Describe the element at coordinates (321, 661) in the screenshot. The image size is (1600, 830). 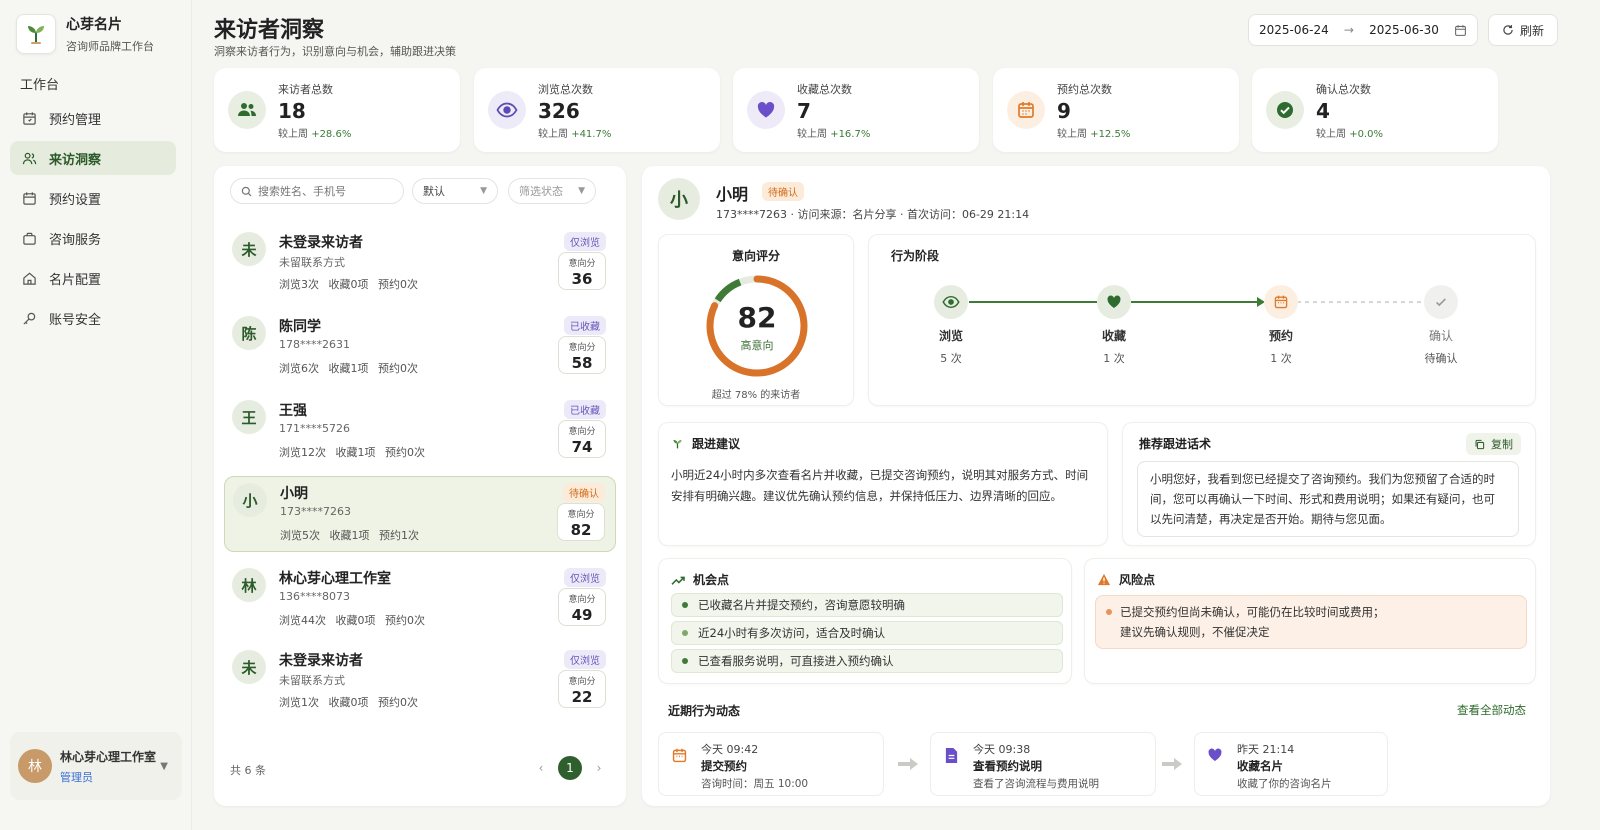
I see `visitor-name: 未登录来访者` at that location.